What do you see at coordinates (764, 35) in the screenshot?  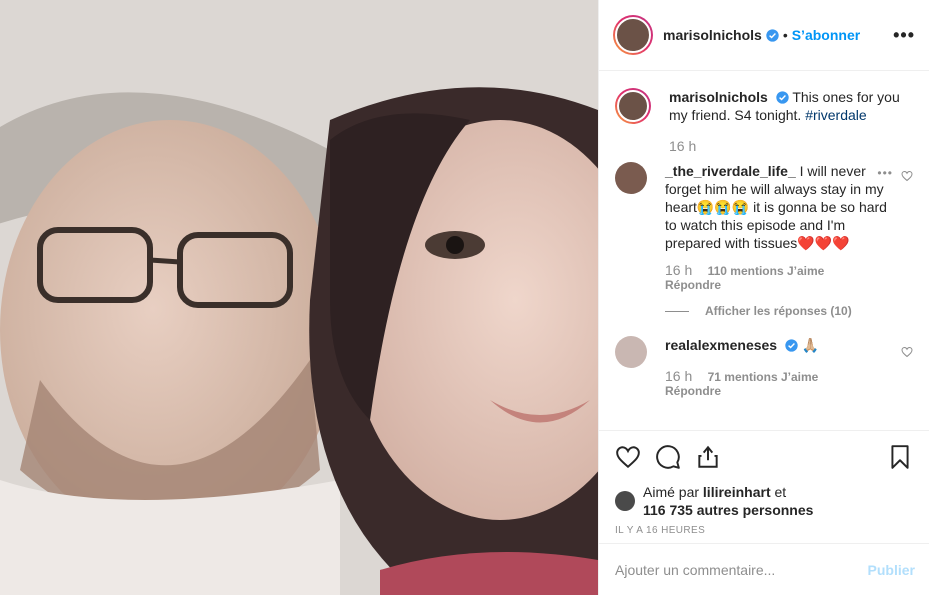 I see `post-header: marisolnichols • S’abonner •••` at bounding box center [764, 35].